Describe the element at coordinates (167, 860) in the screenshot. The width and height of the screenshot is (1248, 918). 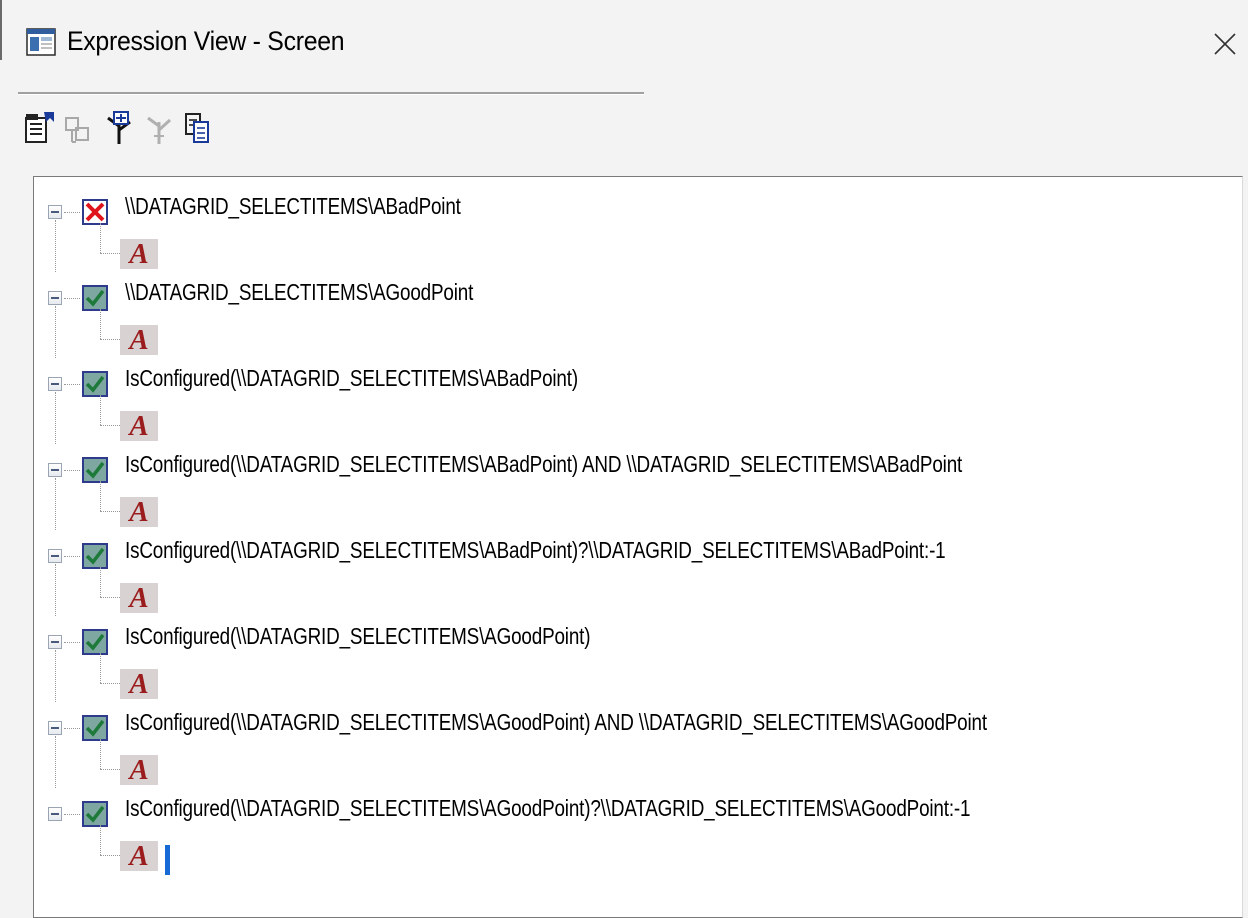
I see `text-cursor` at that location.